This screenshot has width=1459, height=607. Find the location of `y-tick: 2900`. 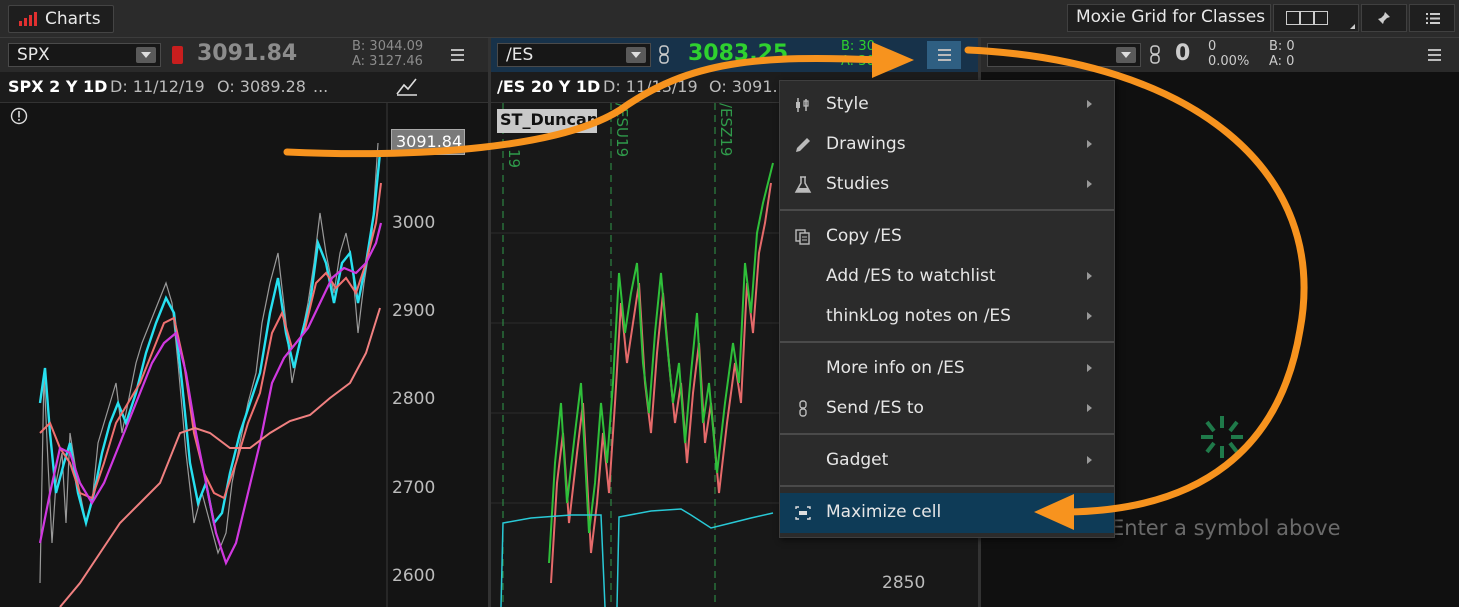

y-tick: 2900 is located at coordinates (414, 311).